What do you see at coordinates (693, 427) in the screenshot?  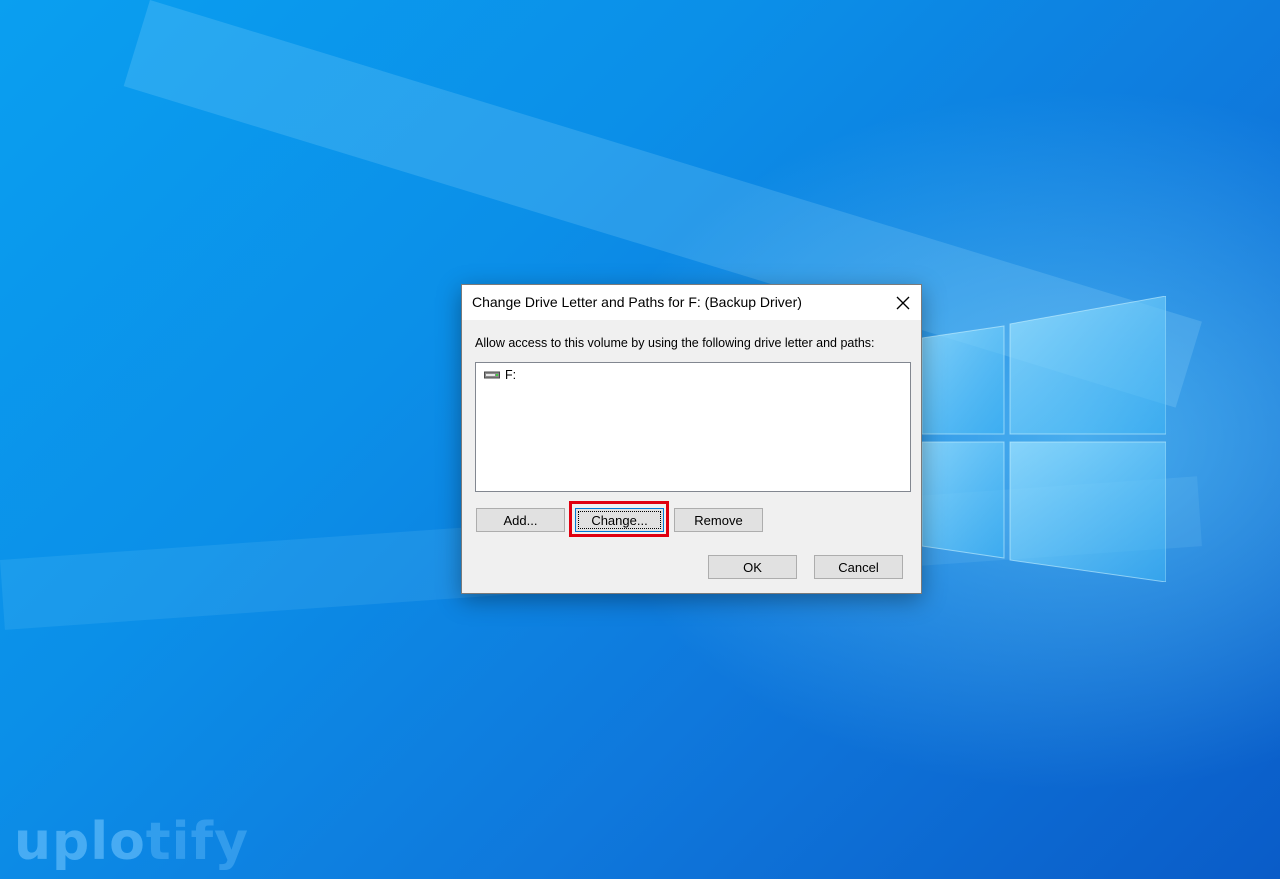 I see `drive-paths-listbox: F:` at bounding box center [693, 427].